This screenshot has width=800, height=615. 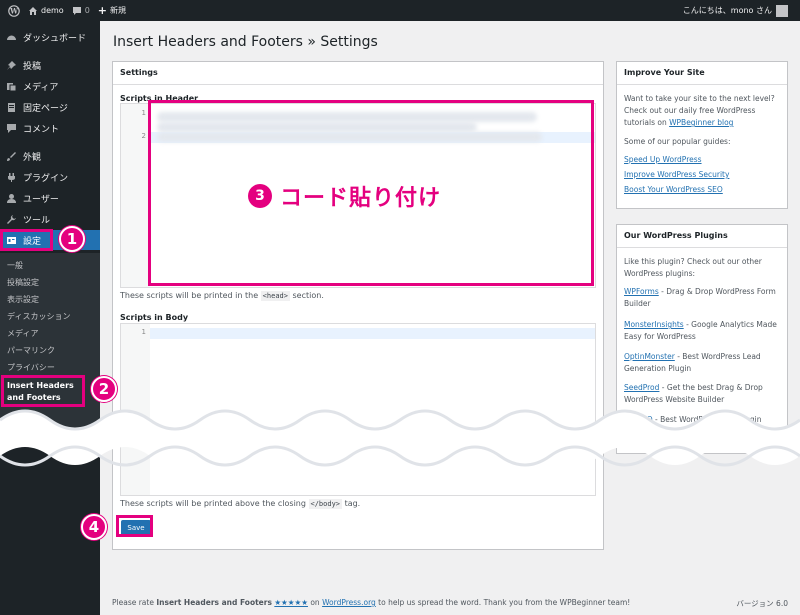 I want to click on plugin-link: OptinMonster, so click(x=649, y=356).